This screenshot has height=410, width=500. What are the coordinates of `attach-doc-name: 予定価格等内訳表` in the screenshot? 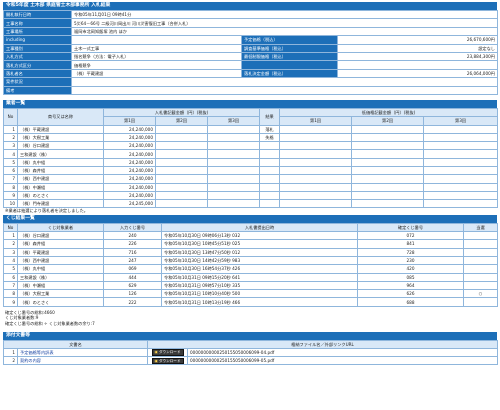 It's located at (82, 352).